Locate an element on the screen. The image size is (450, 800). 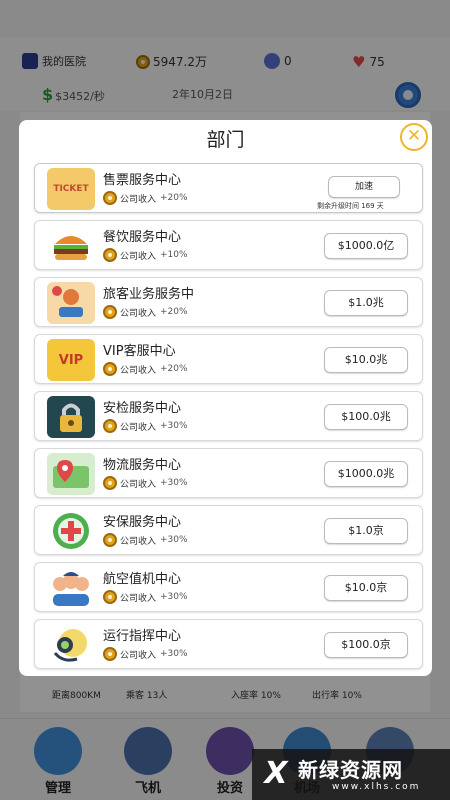
service-desk-icon is located at coordinates (71, 303).